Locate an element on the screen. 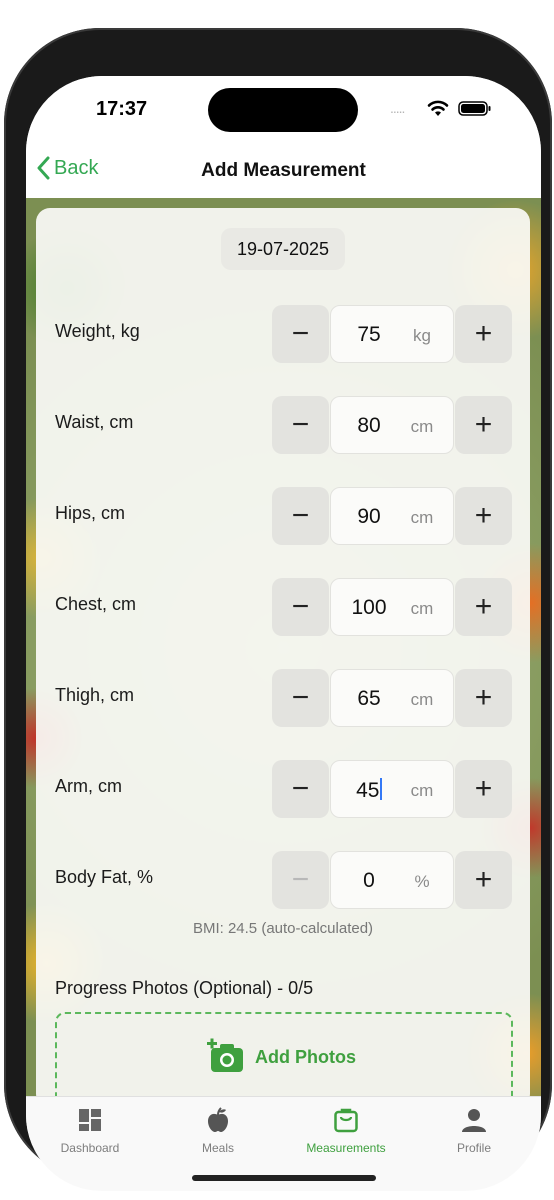 The width and height of the screenshot is (554, 1200). thigh-input: 65 cm is located at coordinates (392, 698).